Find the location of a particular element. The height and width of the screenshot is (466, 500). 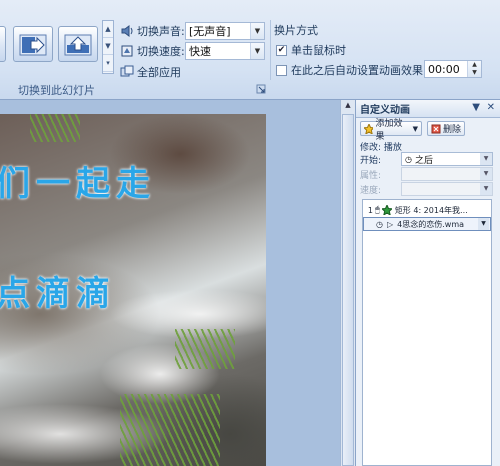

start-label: 开始: is located at coordinates (371, 161).